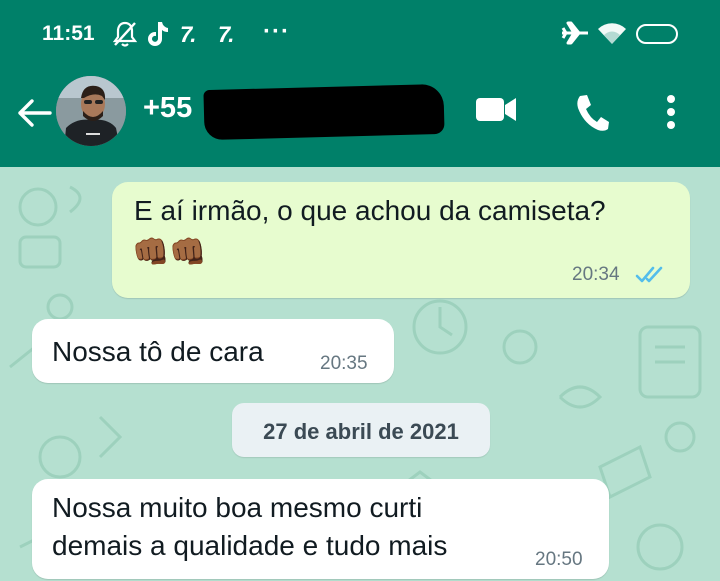 The height and width of the screenshot is (581, 720). Describe the element at coordinates (34, 113) in the screenshot. I see `back-arrow-icon` at that location.